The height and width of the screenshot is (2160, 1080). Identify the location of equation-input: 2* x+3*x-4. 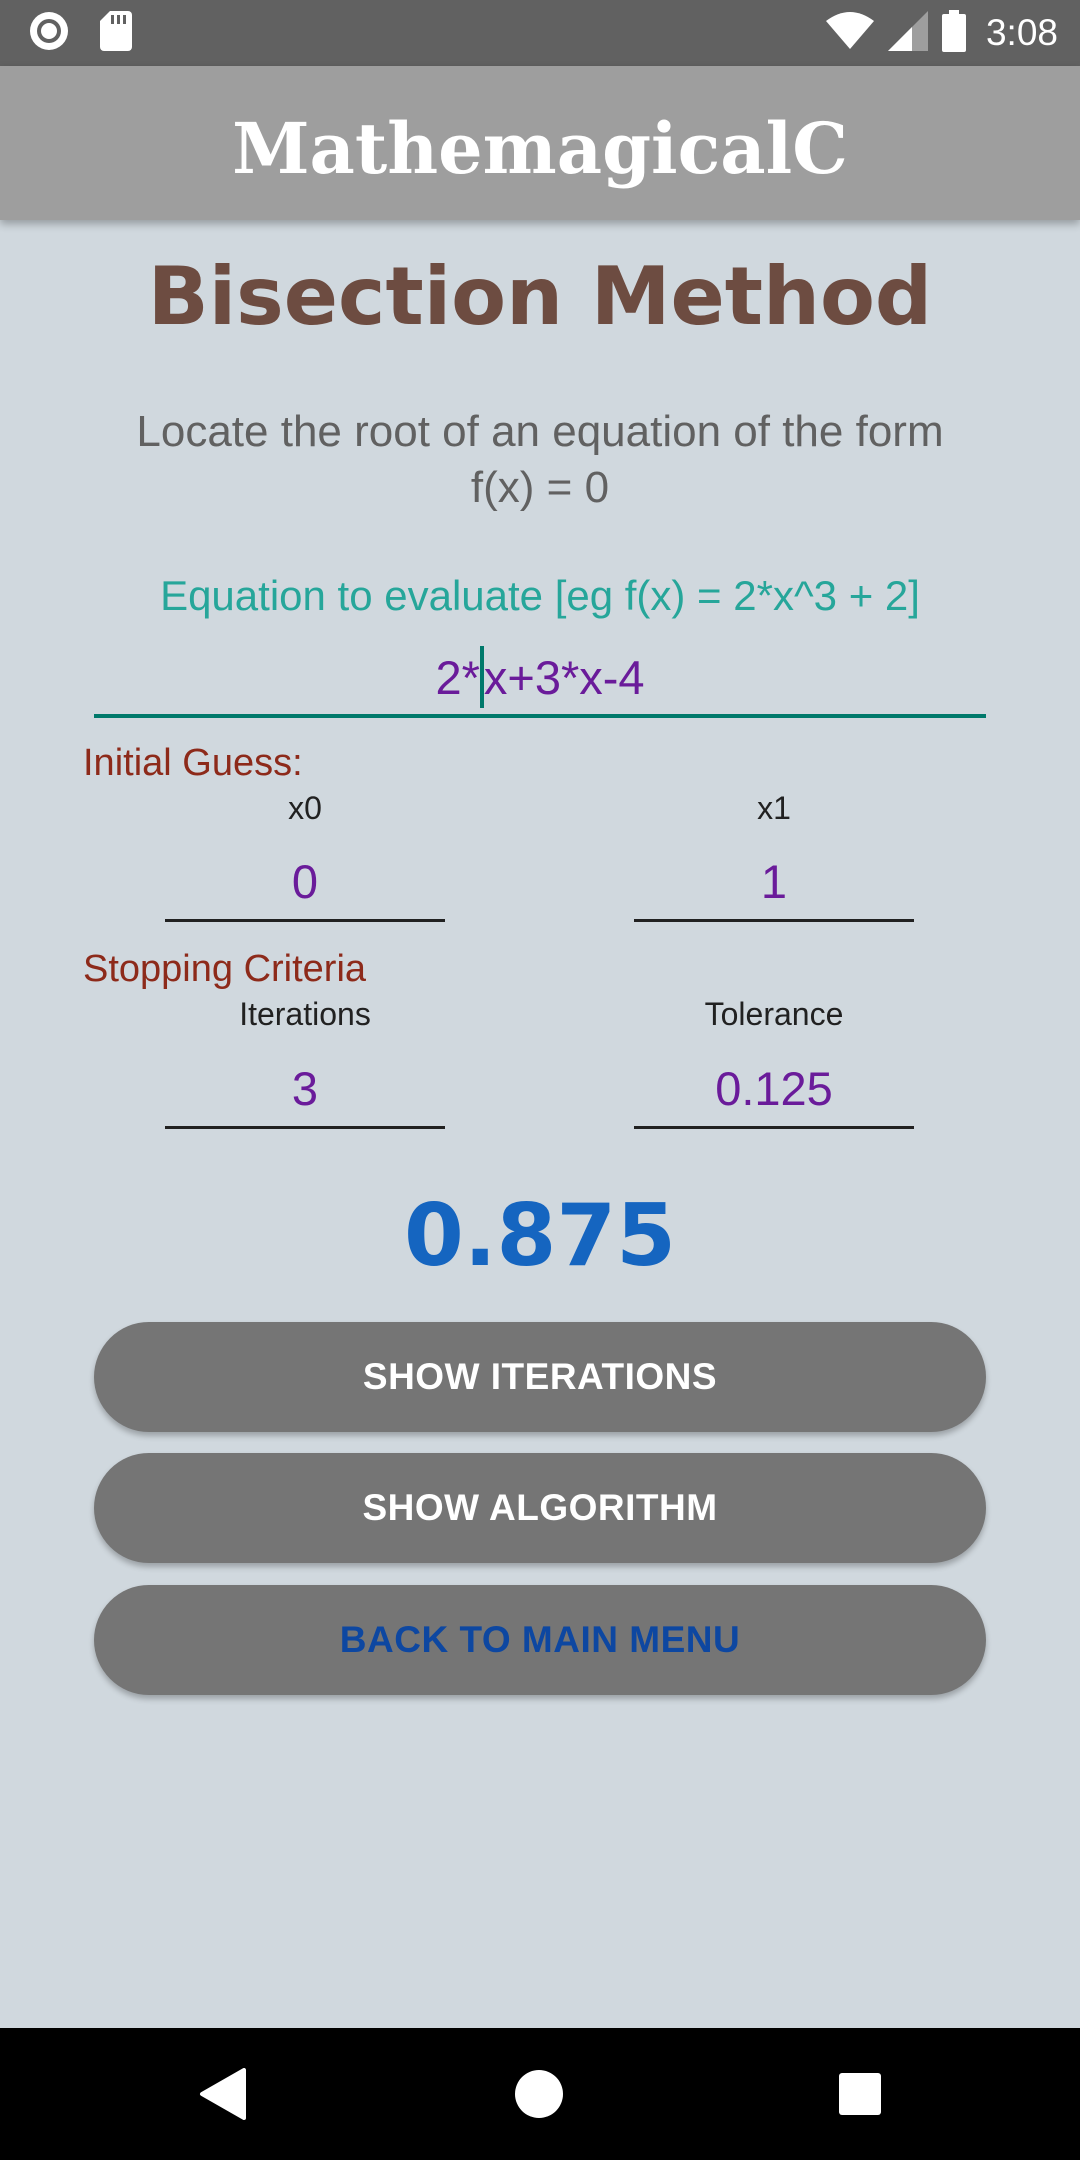
(540, 679).